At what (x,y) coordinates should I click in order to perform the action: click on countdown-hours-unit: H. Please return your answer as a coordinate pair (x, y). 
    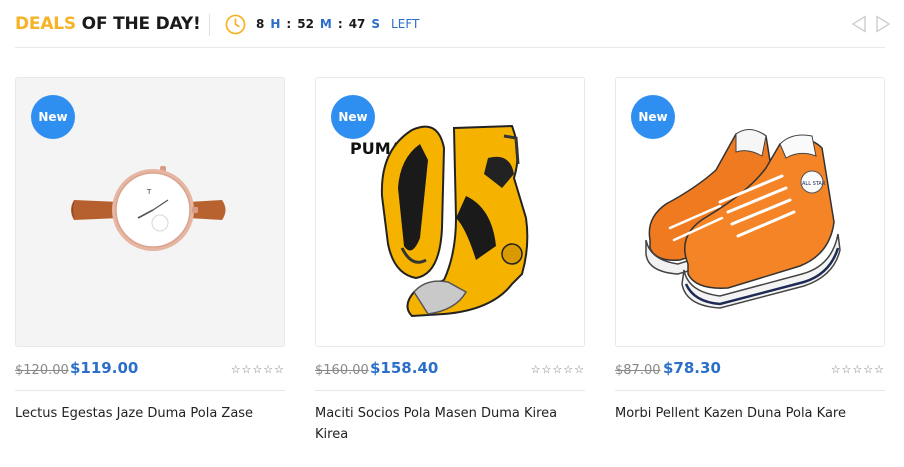
    Looking at the image, I should click on (275, 24).